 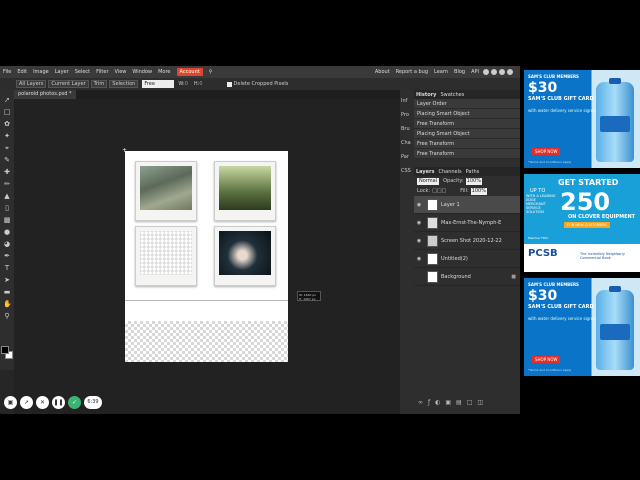 What do you see at coordinates (405, 129) in the screenshot?
I see `brush-panel-tab: Bru` at bounding box center [405, 129].